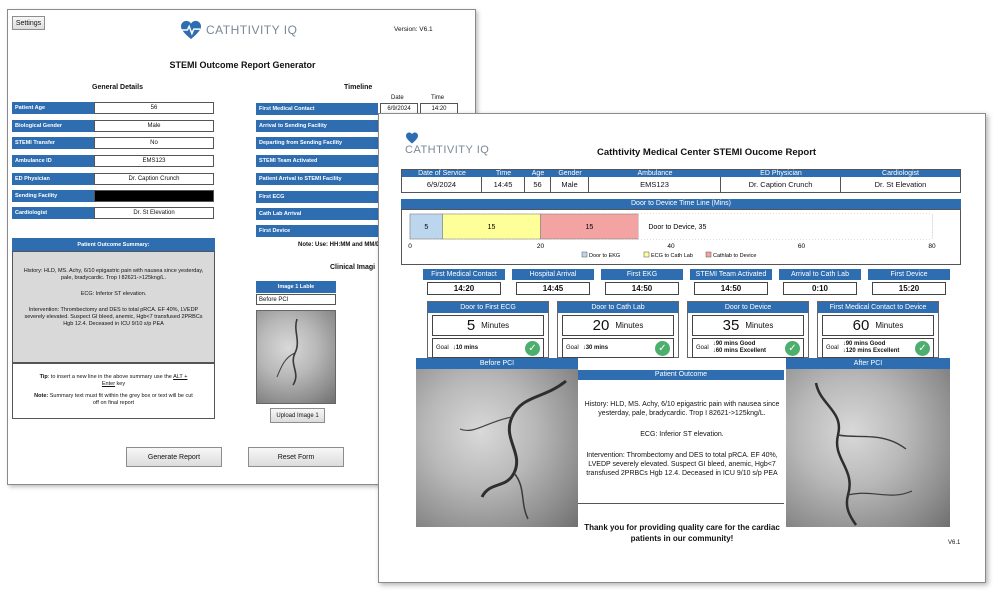 The width and height of the screenshot is (1000, 600). What do you see at coordinates (317, 231) in the screenshot?
I see `timeline-item-first-device: First Device` at bounding box center [317, 231].